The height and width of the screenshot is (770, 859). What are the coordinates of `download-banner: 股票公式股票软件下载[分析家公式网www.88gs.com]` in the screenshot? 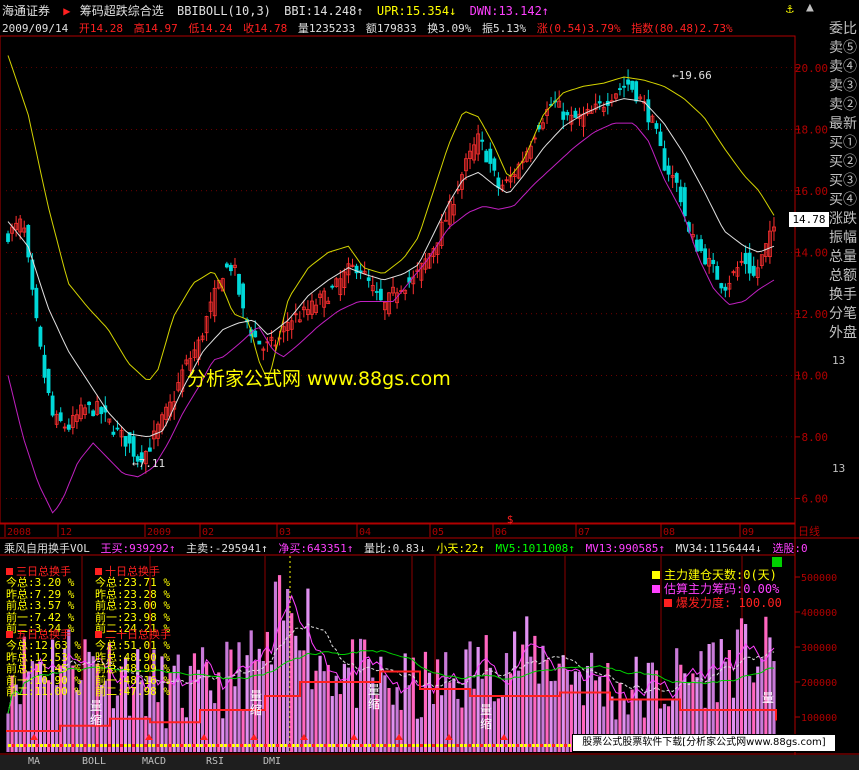 It's located at (704, 743).